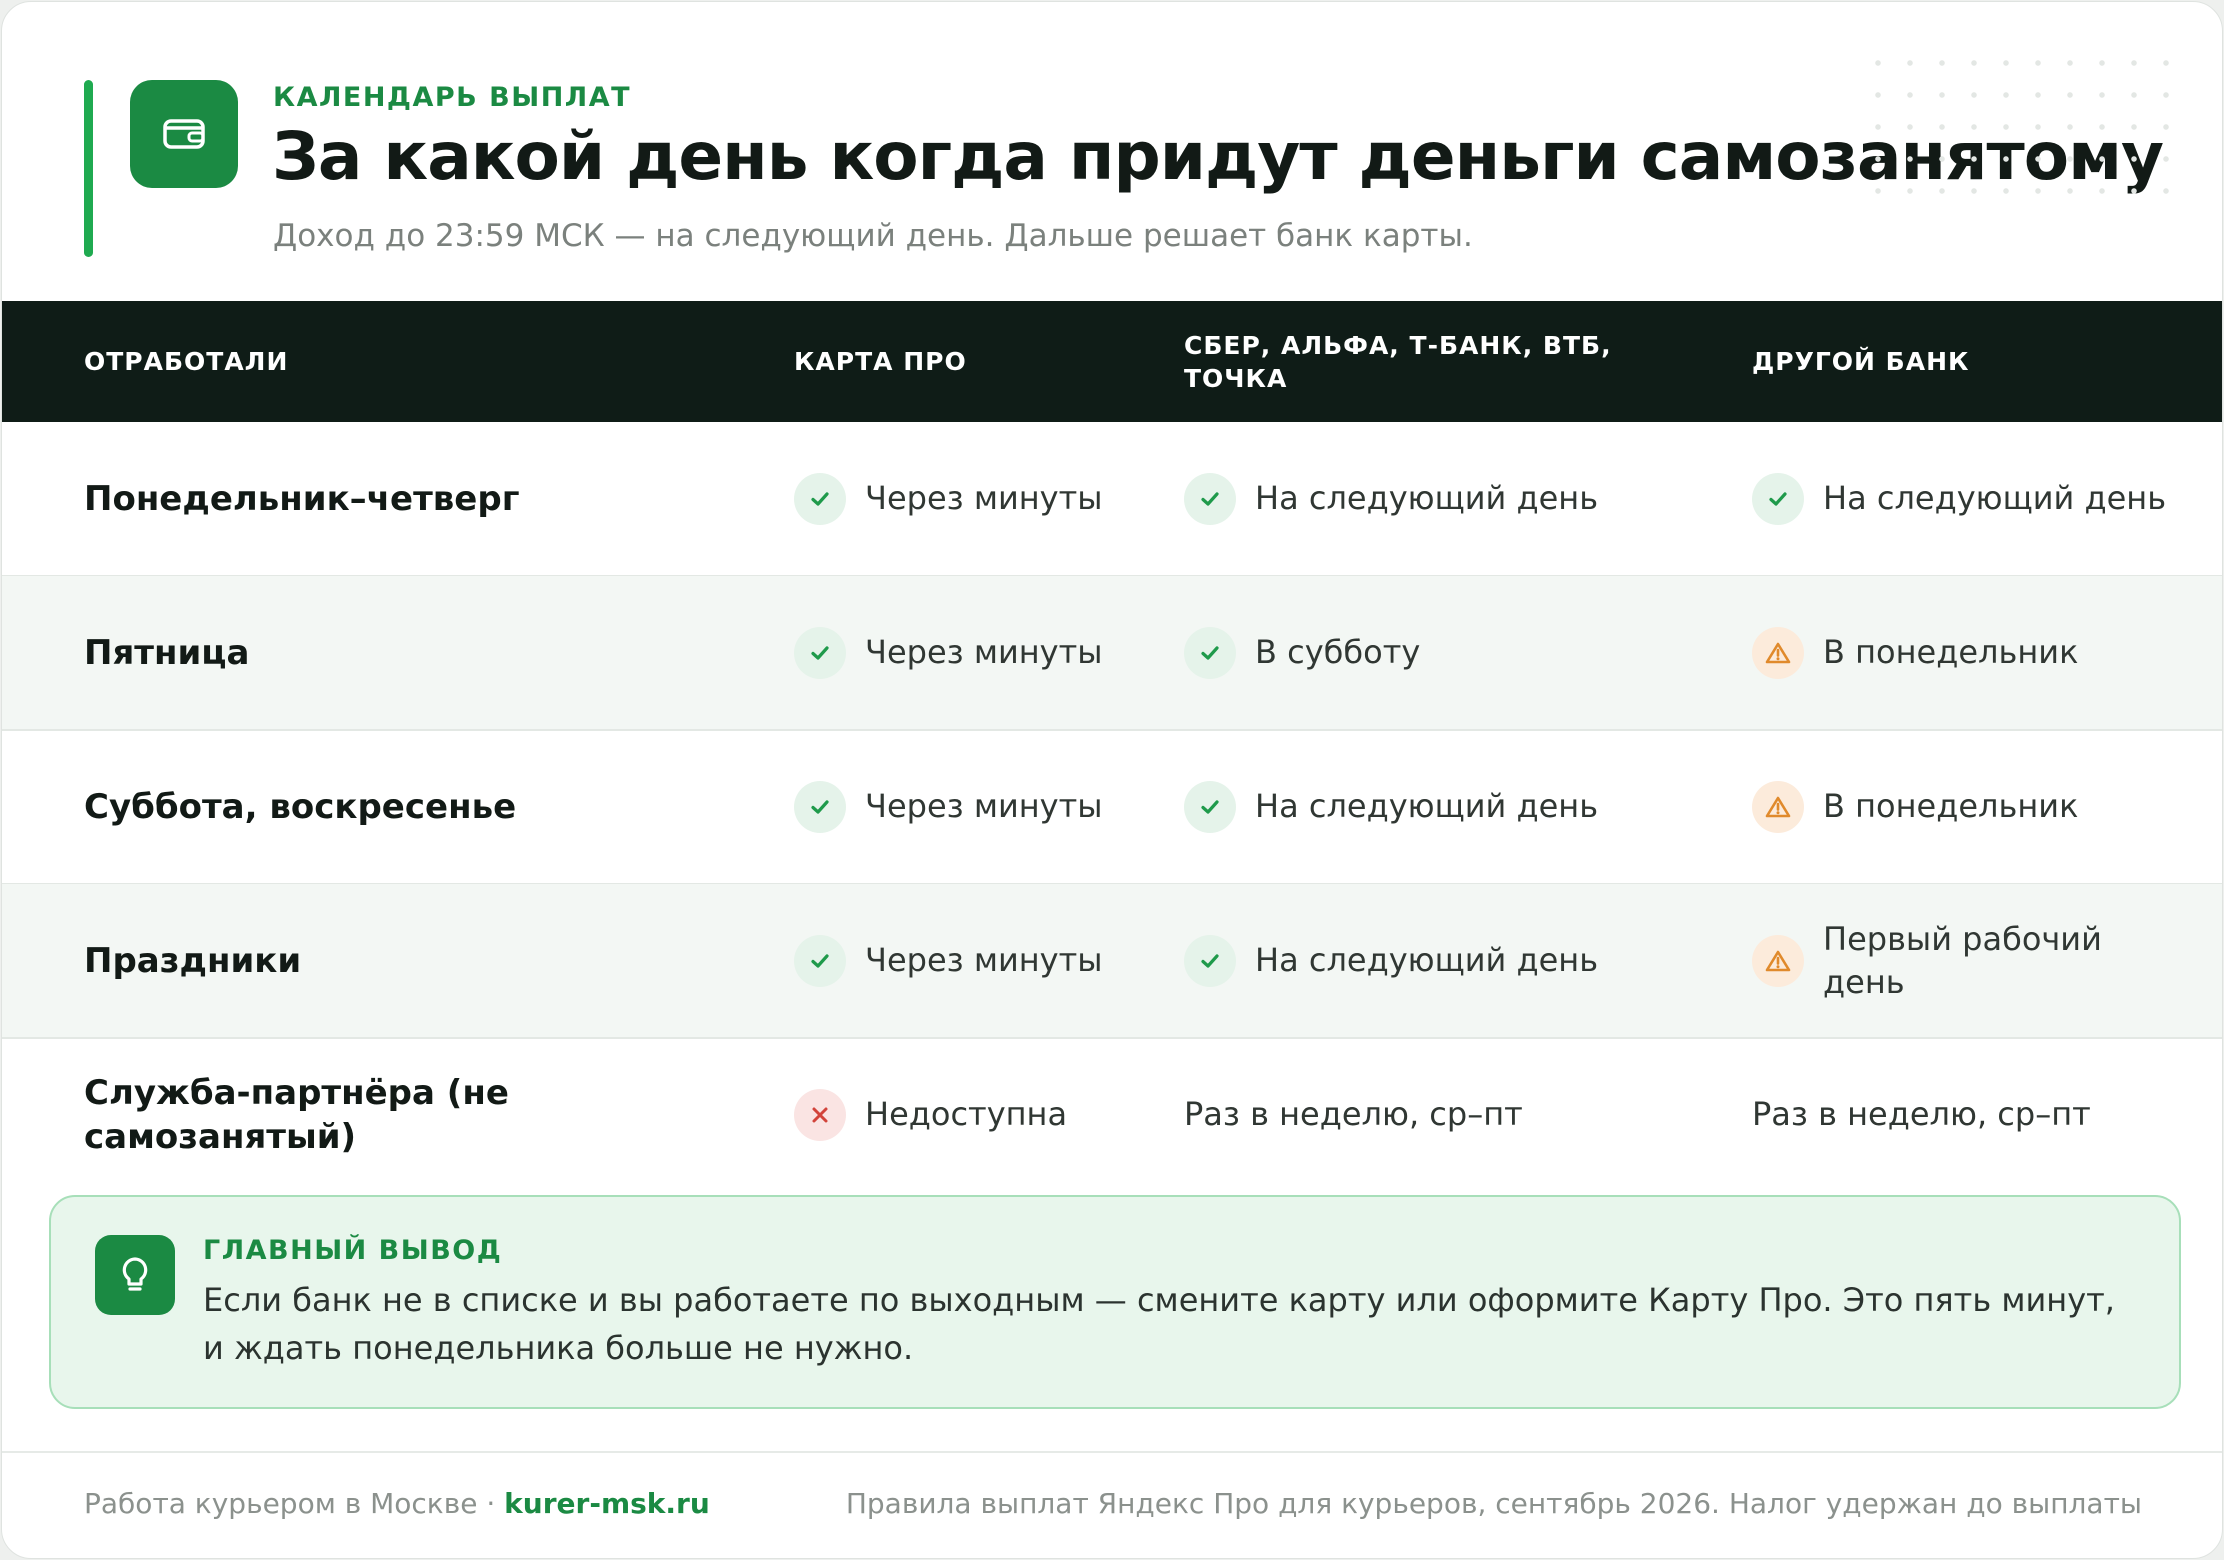 The width and height of the screenshot is (2224, 1560). Describe the element at coordinates (296, 1114) in the screenshot. I see `row-label: Служба-партнёра (не самозанятый)` at that location.